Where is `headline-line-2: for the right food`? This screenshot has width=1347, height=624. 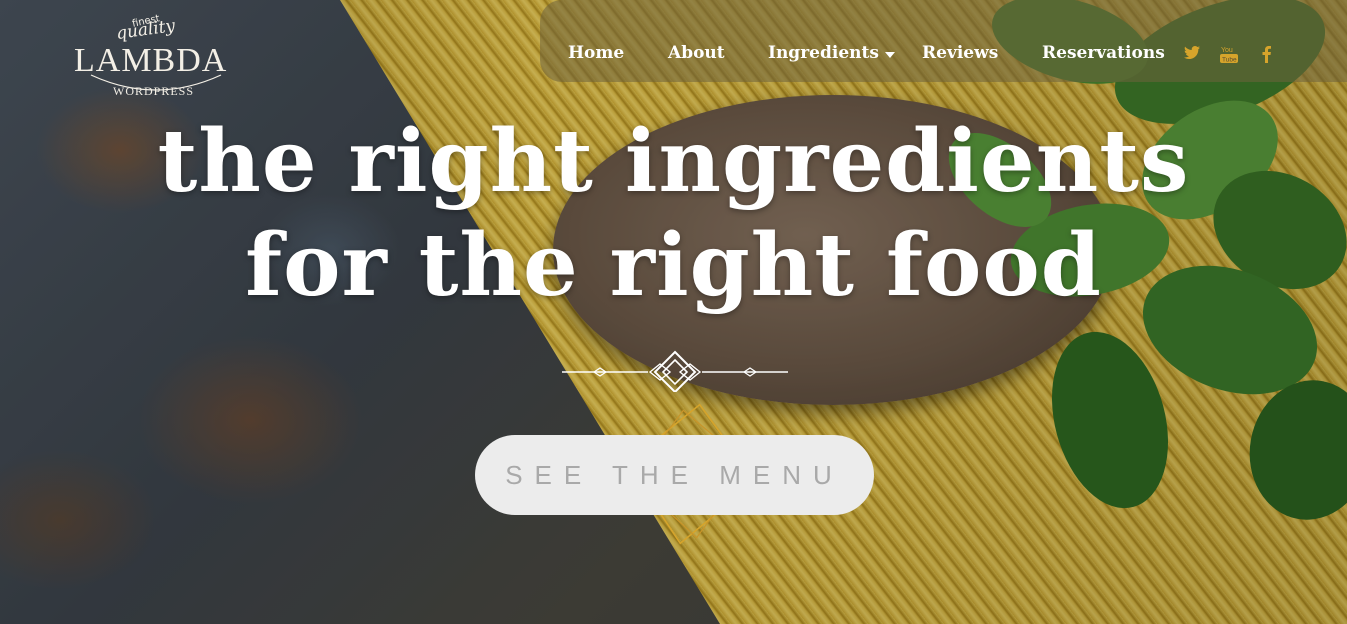
headline-line-2: for the right food is located at coordinates (673, 265).